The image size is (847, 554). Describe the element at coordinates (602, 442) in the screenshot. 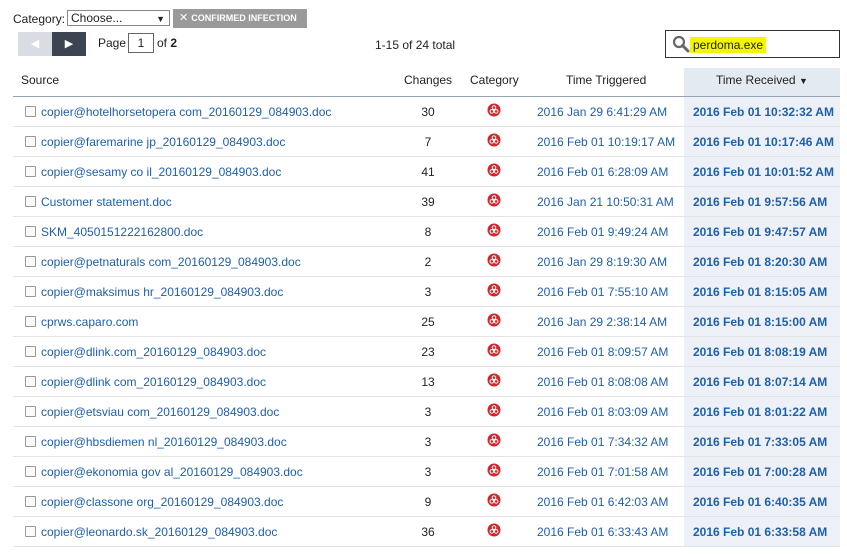

I see `time-triggered: 2016 Feb 01 7:34:32 AM` at that location.